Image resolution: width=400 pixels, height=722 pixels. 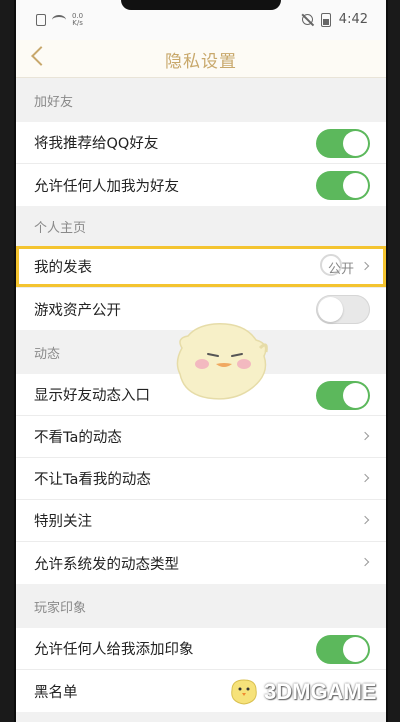 What do you see at coordinates (307, 19) in the screenshot?
I see `mute-icon` at bounding box center [307, 19].